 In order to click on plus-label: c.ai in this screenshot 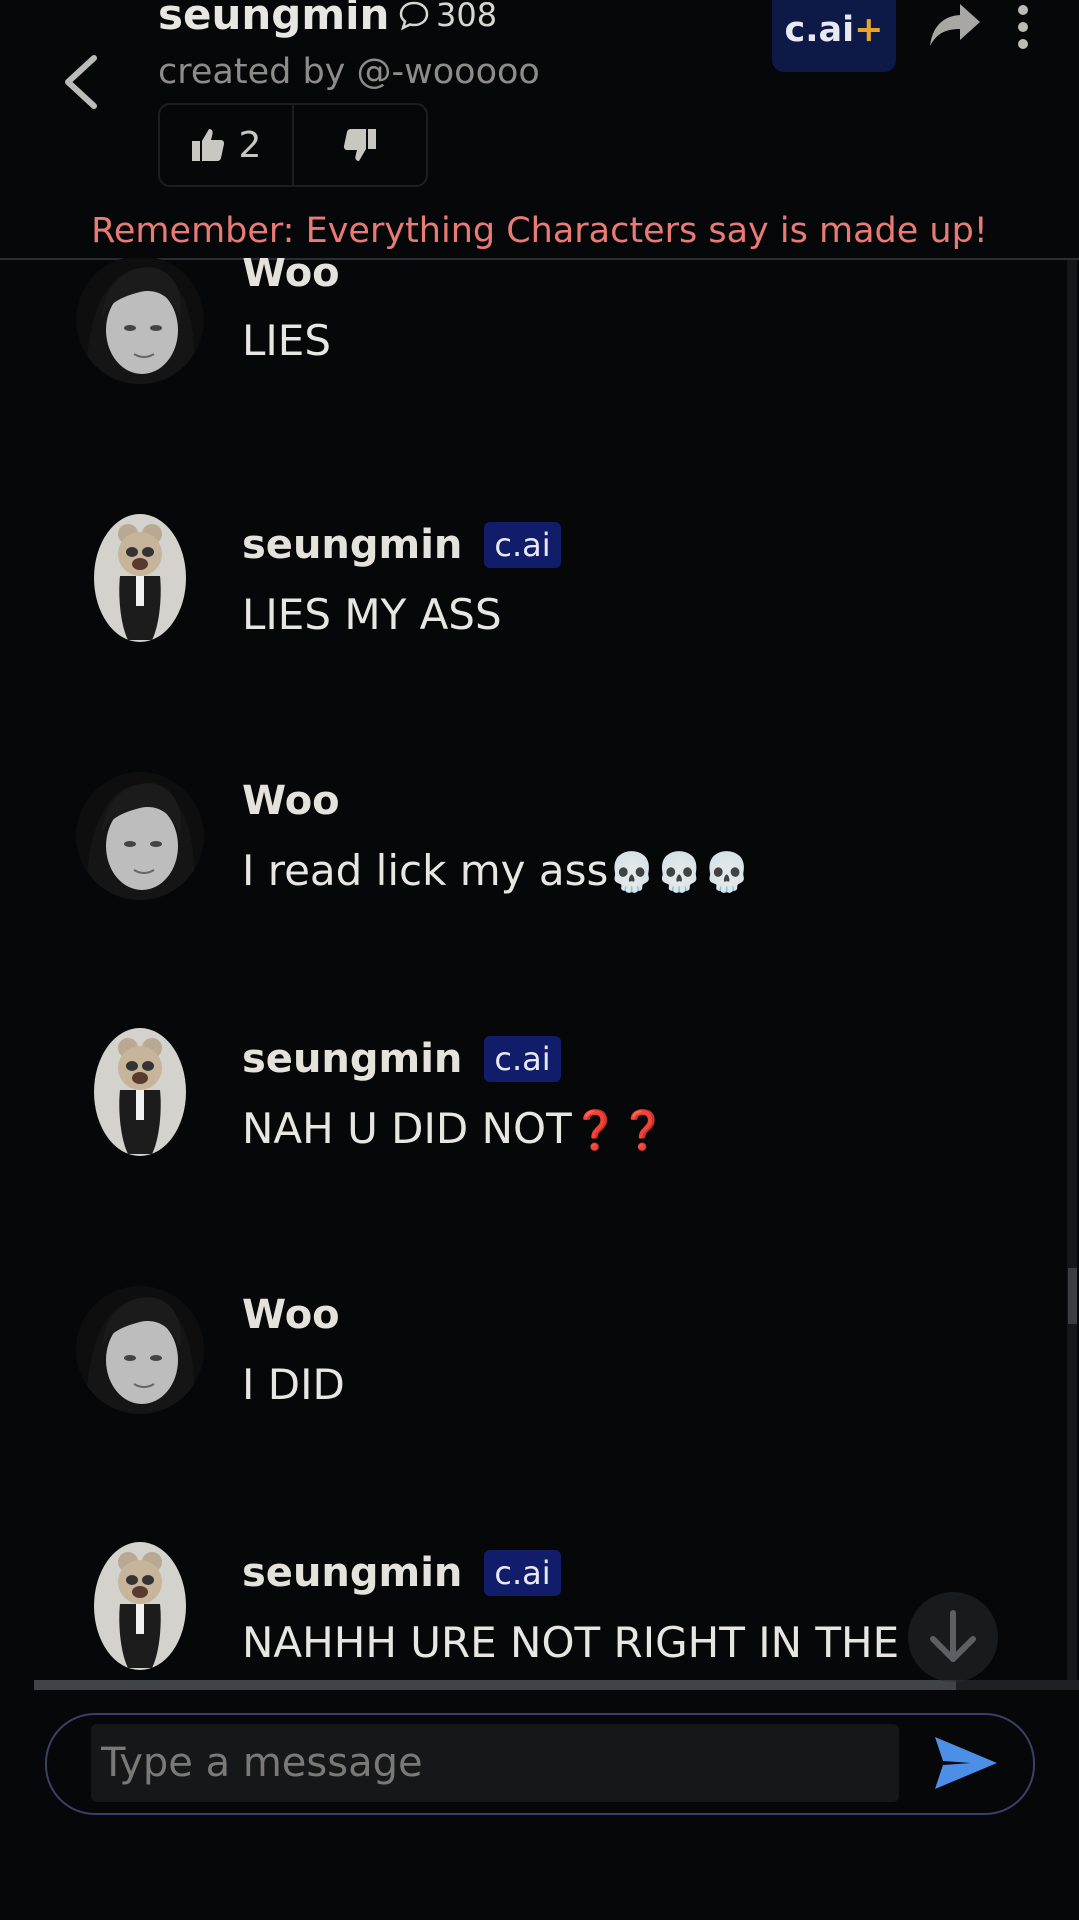, I will do `click(819, 30)`.